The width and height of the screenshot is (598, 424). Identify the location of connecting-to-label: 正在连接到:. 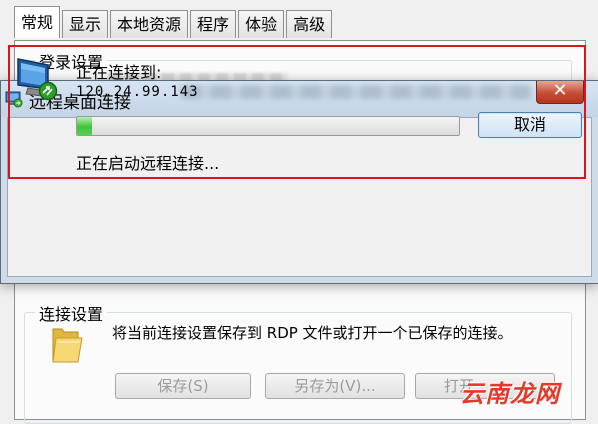
(119, 72).